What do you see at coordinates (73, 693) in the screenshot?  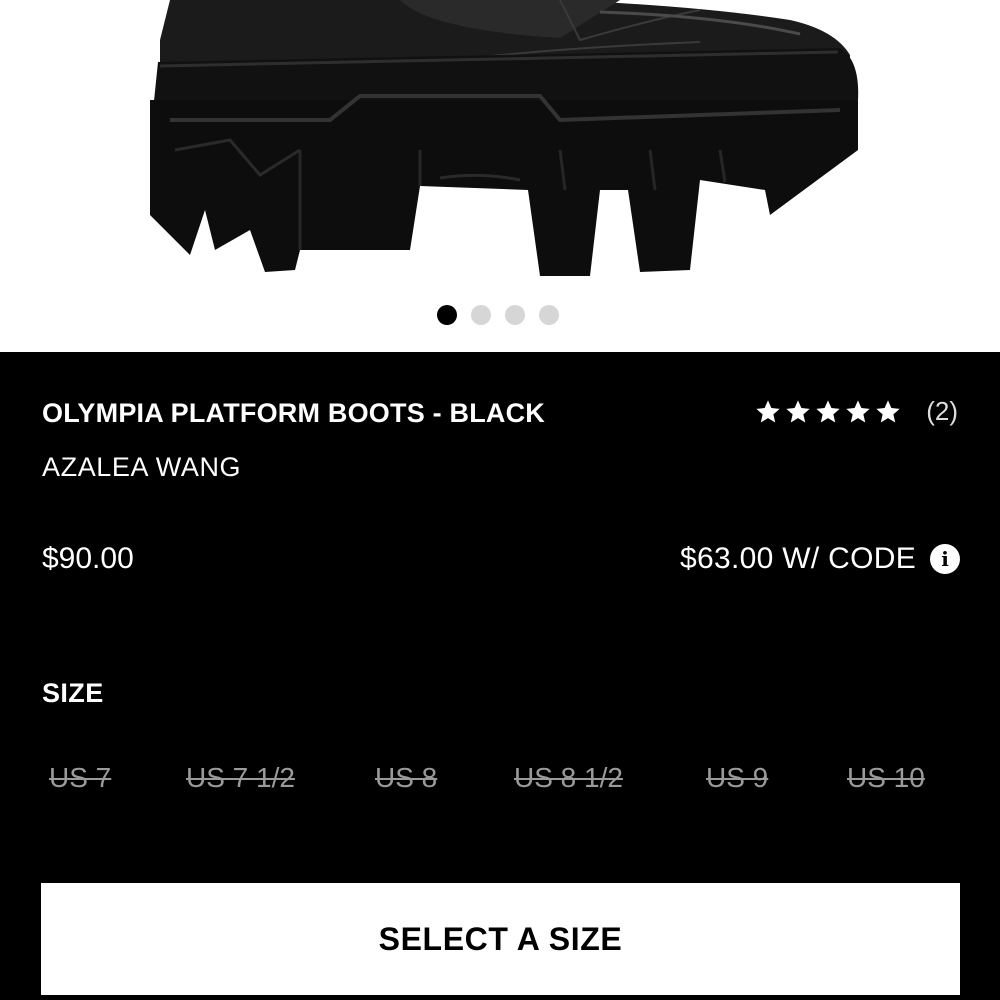 I see `size-label: SIZE` at bounding box center [73, 693].